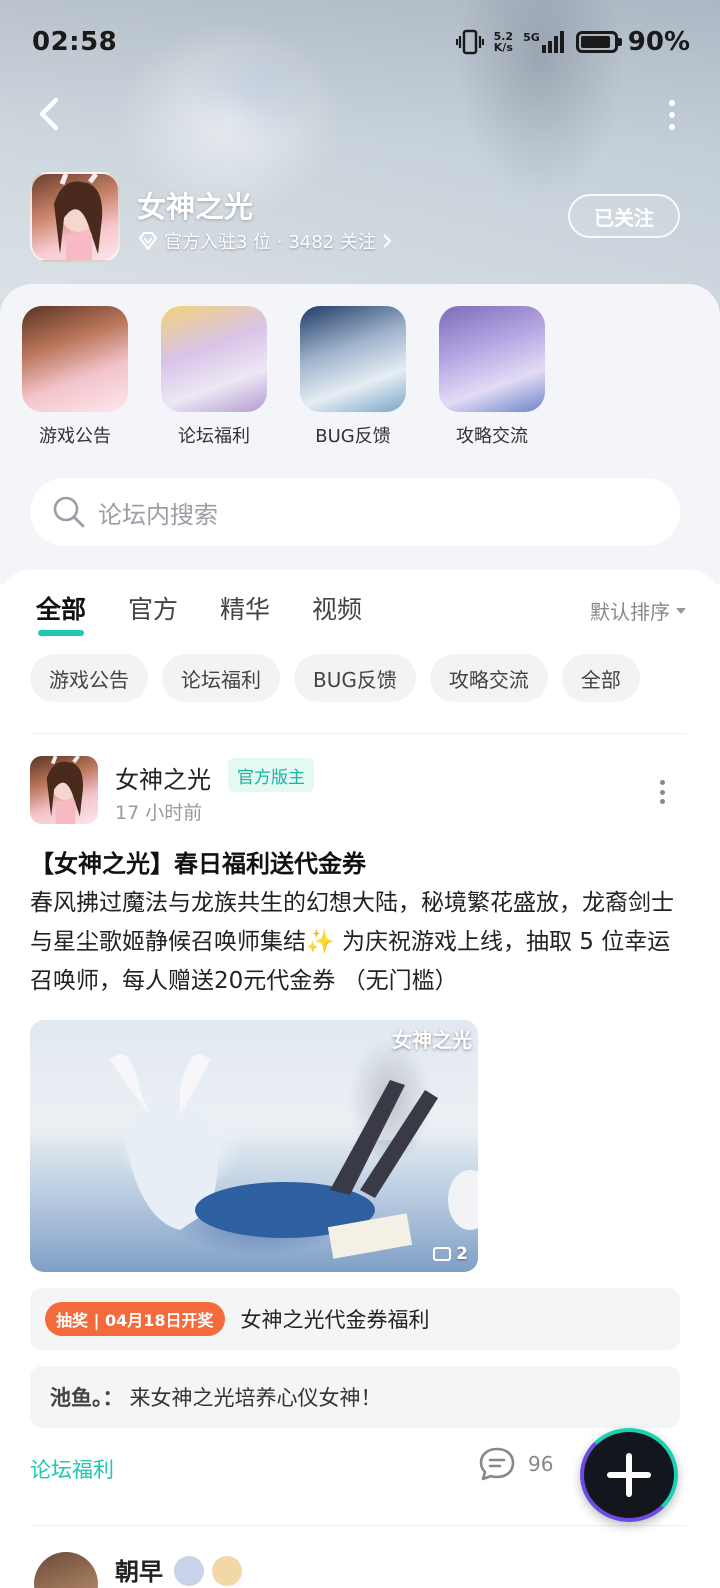 The width and height of the screenshot is (720, 1588). What do you see at coordinates (198, 861) in the screenshot?
I see `post-title: 【女神之光】春日福利送代金券` at bounding box center [198, 861].